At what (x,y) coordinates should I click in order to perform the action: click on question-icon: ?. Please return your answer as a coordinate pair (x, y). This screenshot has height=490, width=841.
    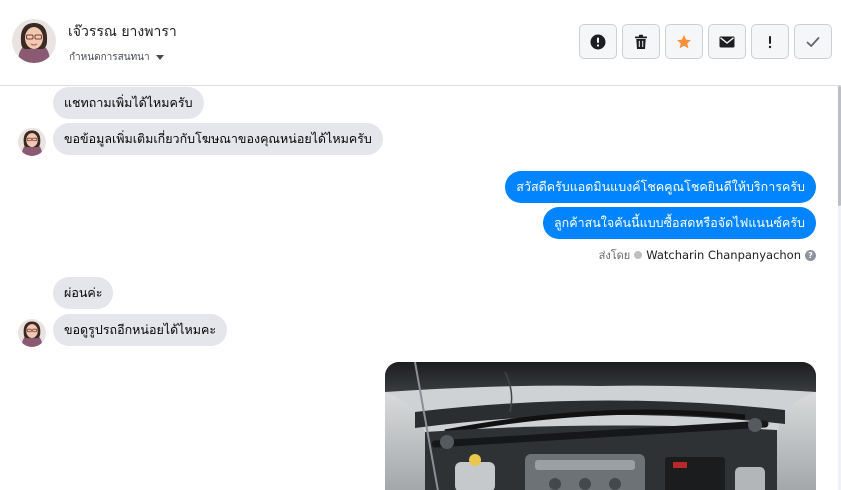
    Looking at the image, I should click on (810, 255).